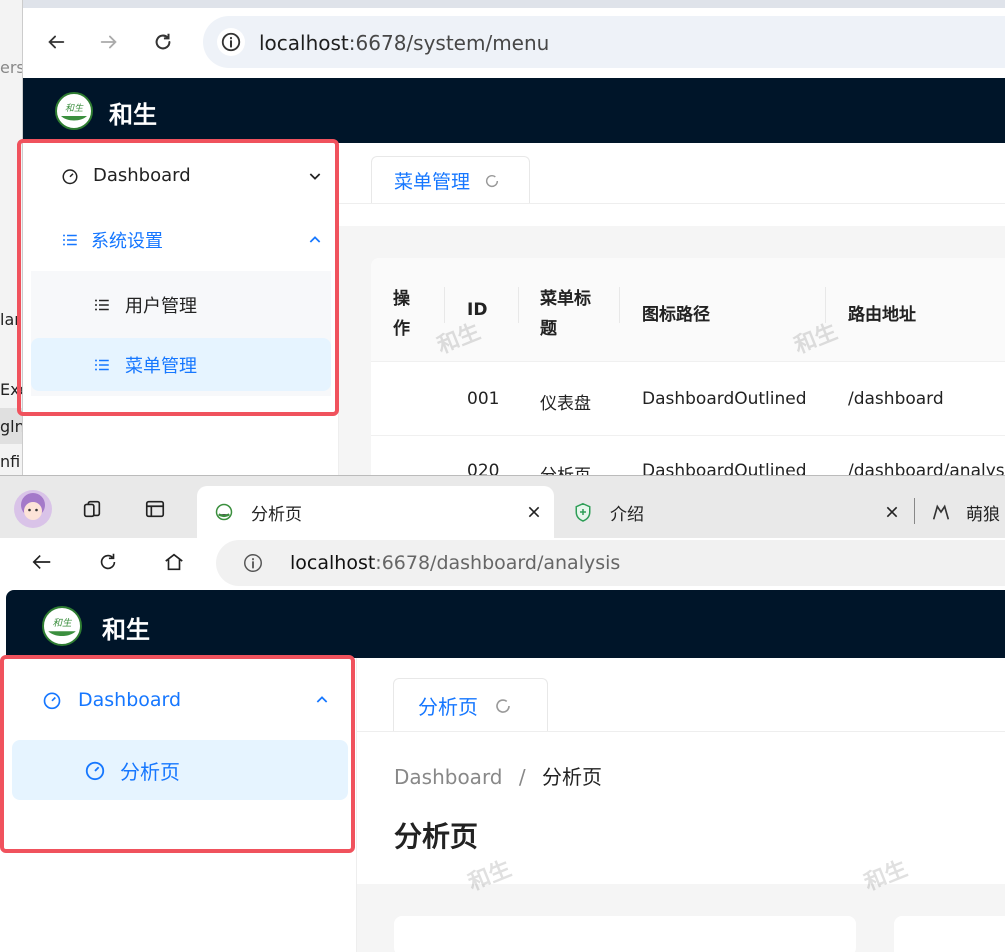 The width and height of the screenshot is (1005, 952). I want to click on menu-label: 系统设置, so click(127, 241).